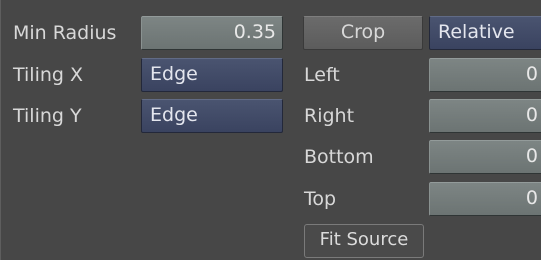  Describe the element at coordinates (212, 116) in the screenshot. I see `tiling-y-dropdown: Edge` at that location.